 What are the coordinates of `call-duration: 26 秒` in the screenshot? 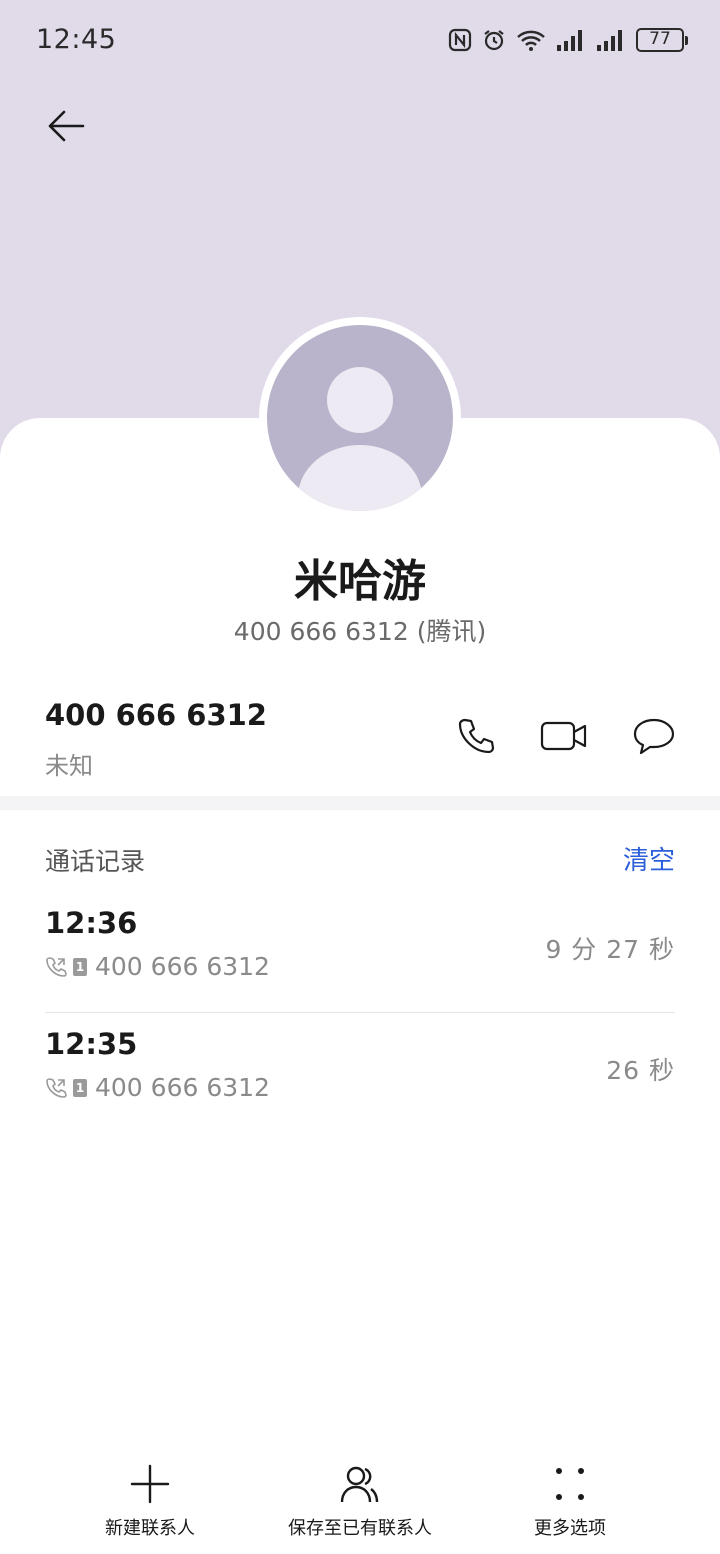 It's located at (640, 1070).